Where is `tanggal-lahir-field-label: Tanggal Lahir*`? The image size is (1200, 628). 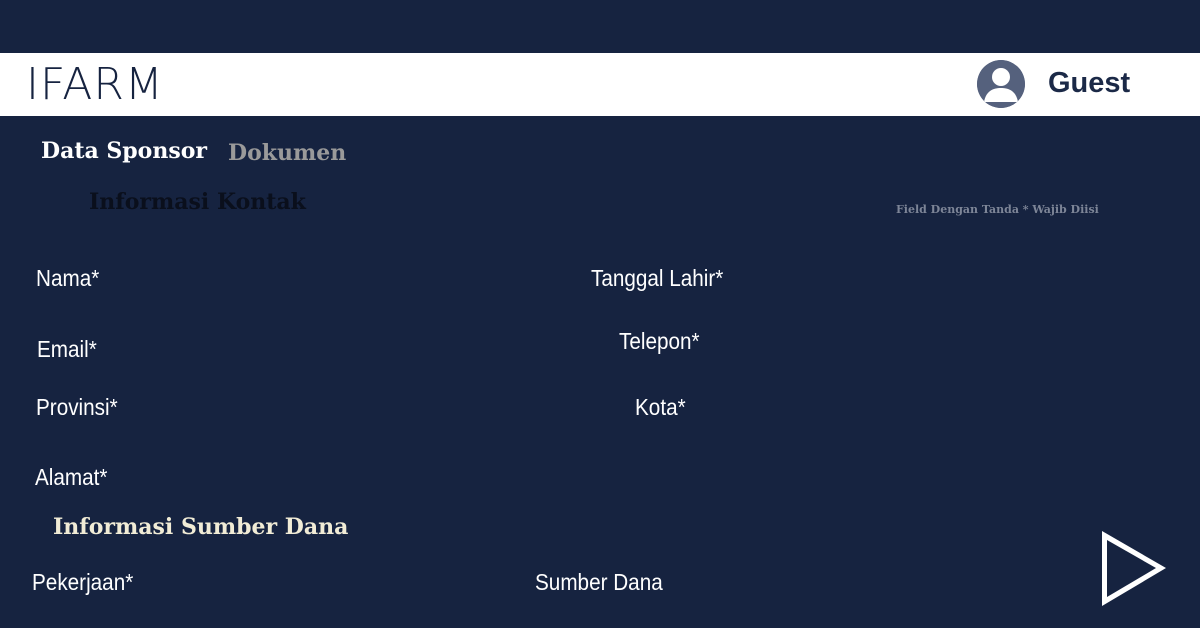
tanggal-lahir-field-label: Tanggal Lahir* is located at coordinates (657, 278).